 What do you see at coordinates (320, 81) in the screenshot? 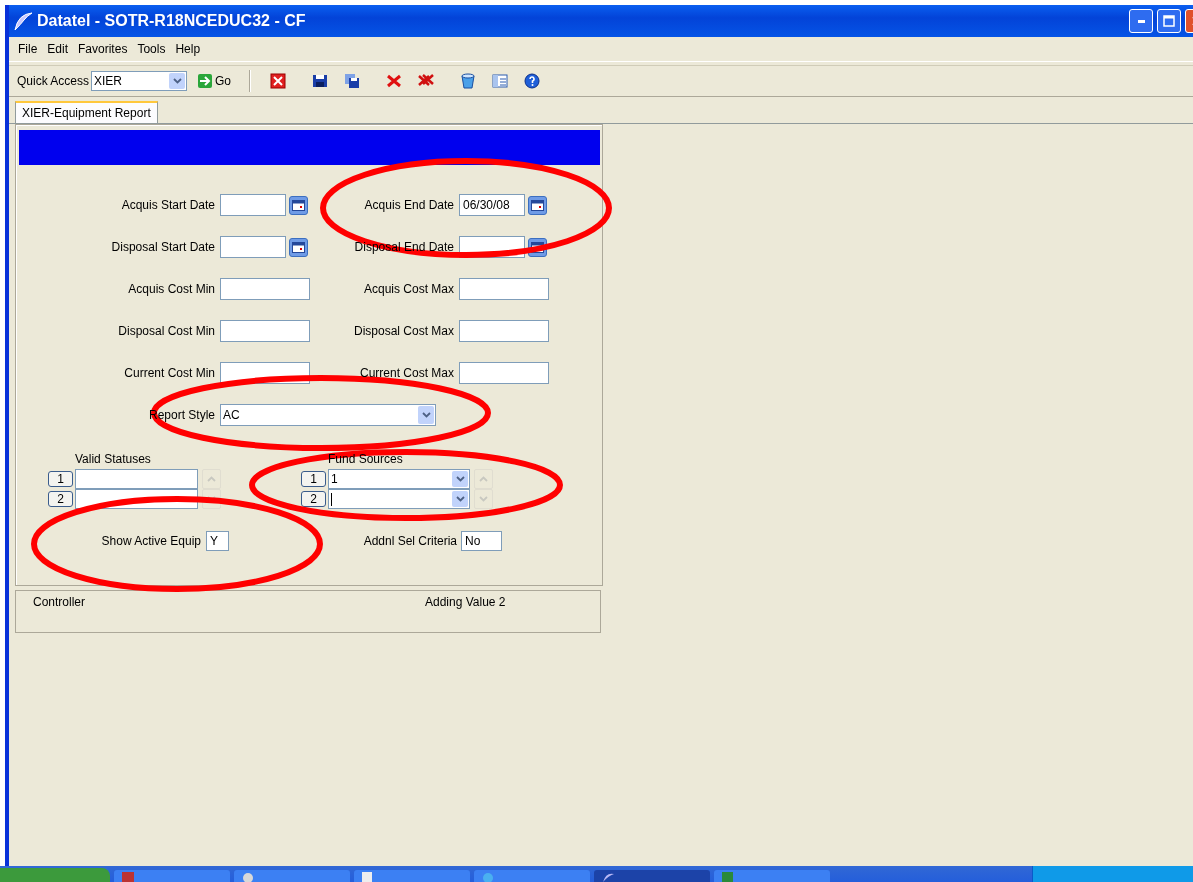
I see `floppy-icon` at bounding box center [320, 81].